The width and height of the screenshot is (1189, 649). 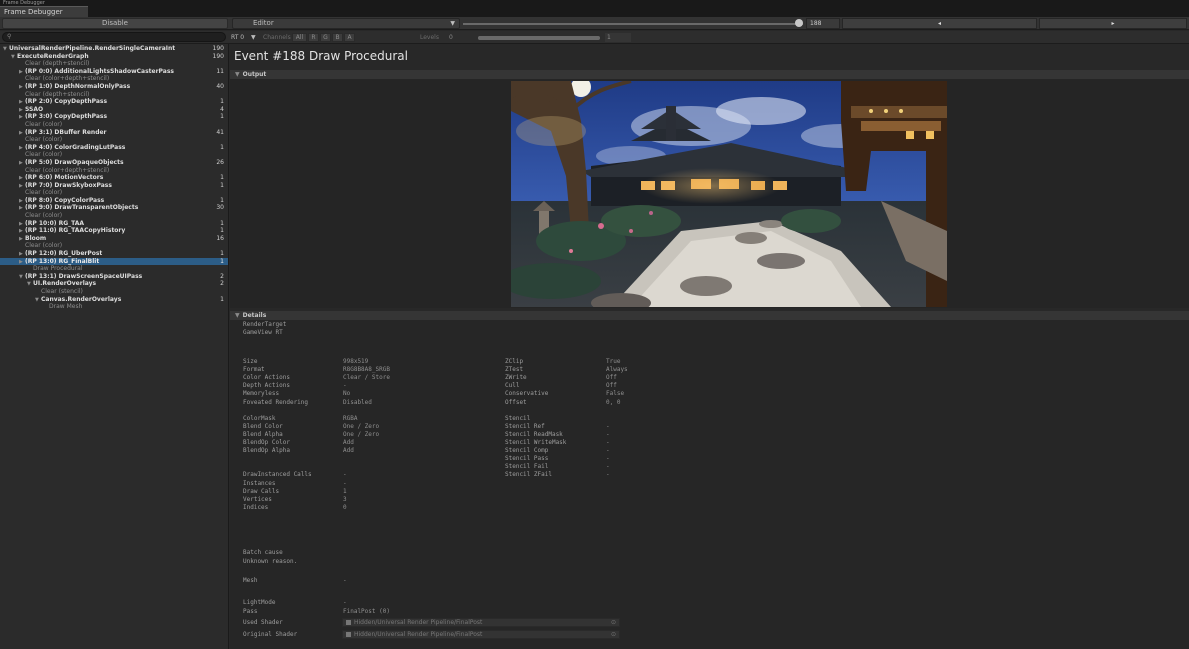 I want to click on tree-item: ▶ (RP 8:0) CopyColorPass 1, so click(x=114, y=201).